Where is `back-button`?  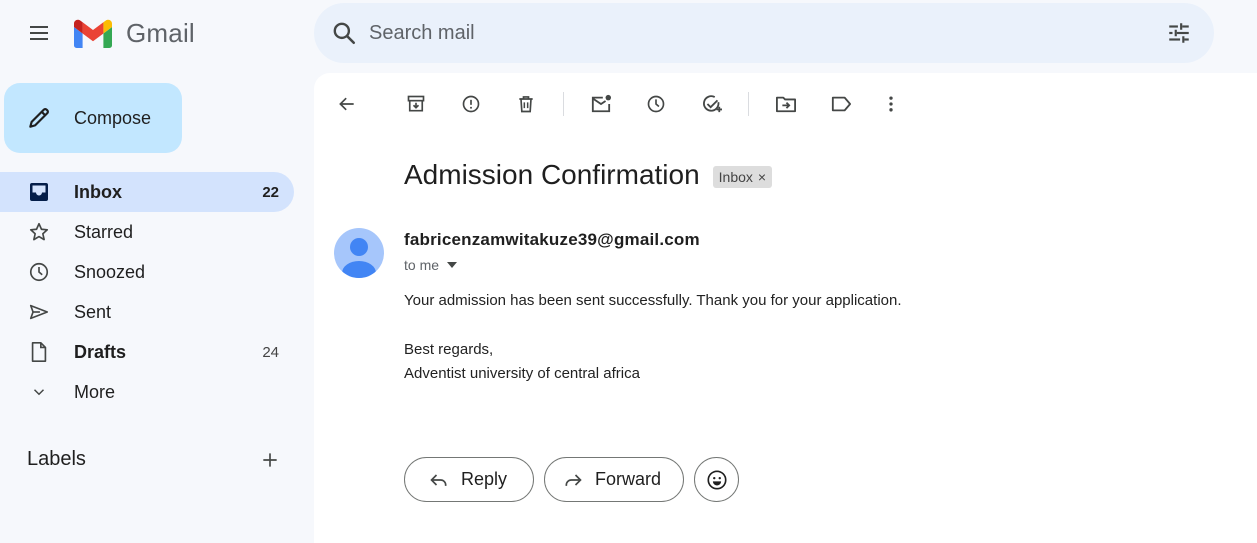 back-button is located at coordinates (347, 104).